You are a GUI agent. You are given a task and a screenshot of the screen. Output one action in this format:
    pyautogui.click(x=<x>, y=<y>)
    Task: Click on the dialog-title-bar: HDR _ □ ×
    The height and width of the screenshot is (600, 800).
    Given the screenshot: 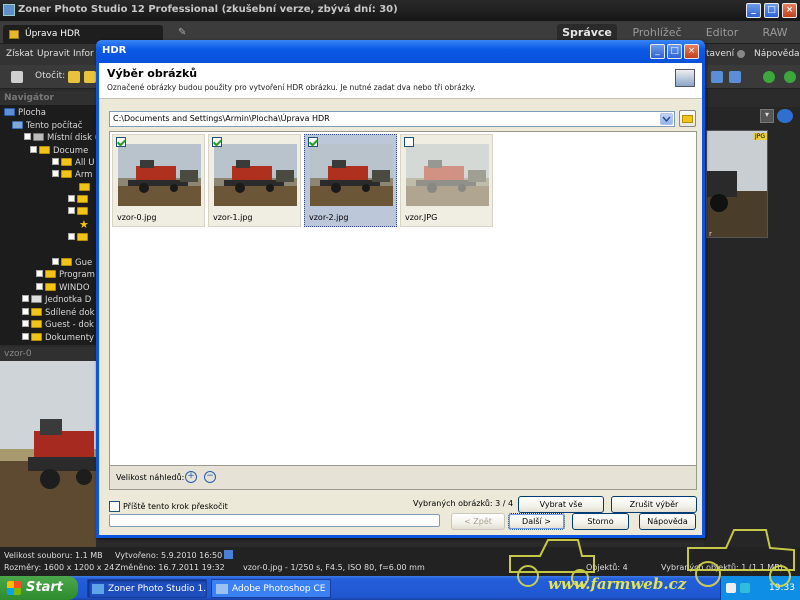 What is the action you would take?
    pyautogui.click(x=400, y=51)
    